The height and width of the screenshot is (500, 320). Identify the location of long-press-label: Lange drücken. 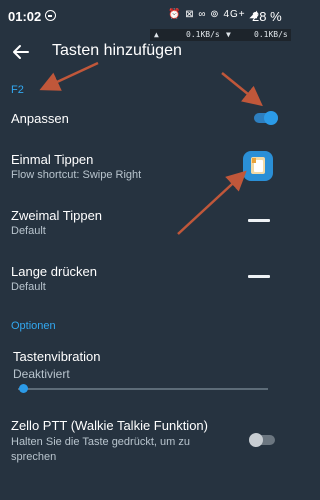
(54, 271).